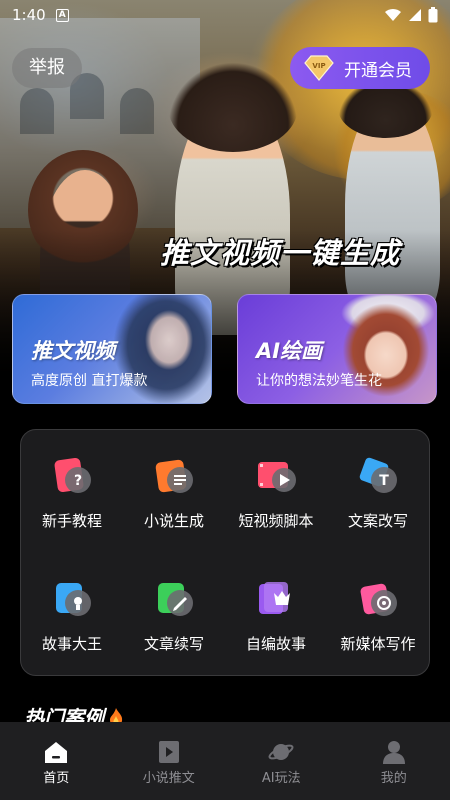 Image resolution: width=450 pixels, height=800 pixels. Describe the element at coordinates (281, 778) in the screenshot. I see `nav-label: AI玩法` at that location.